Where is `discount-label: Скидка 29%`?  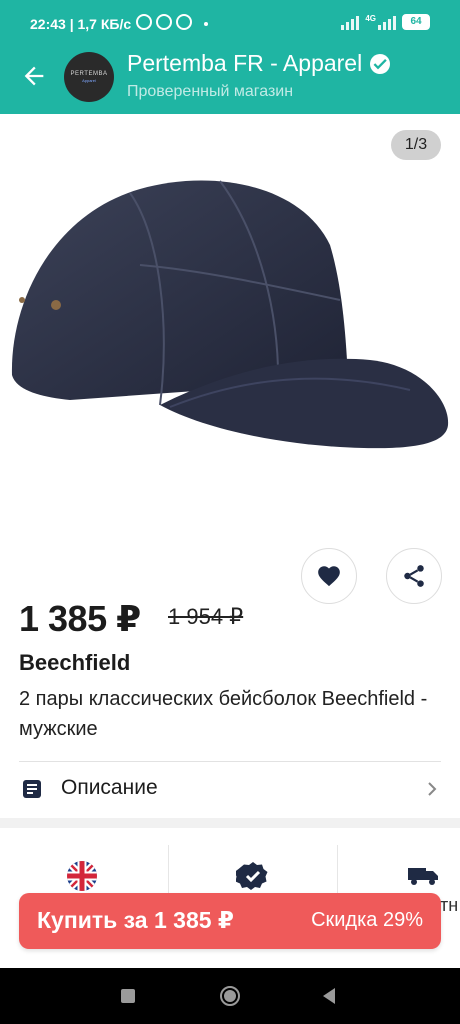 discount-label: Скидка 29% is located at coordinates (367, 920).